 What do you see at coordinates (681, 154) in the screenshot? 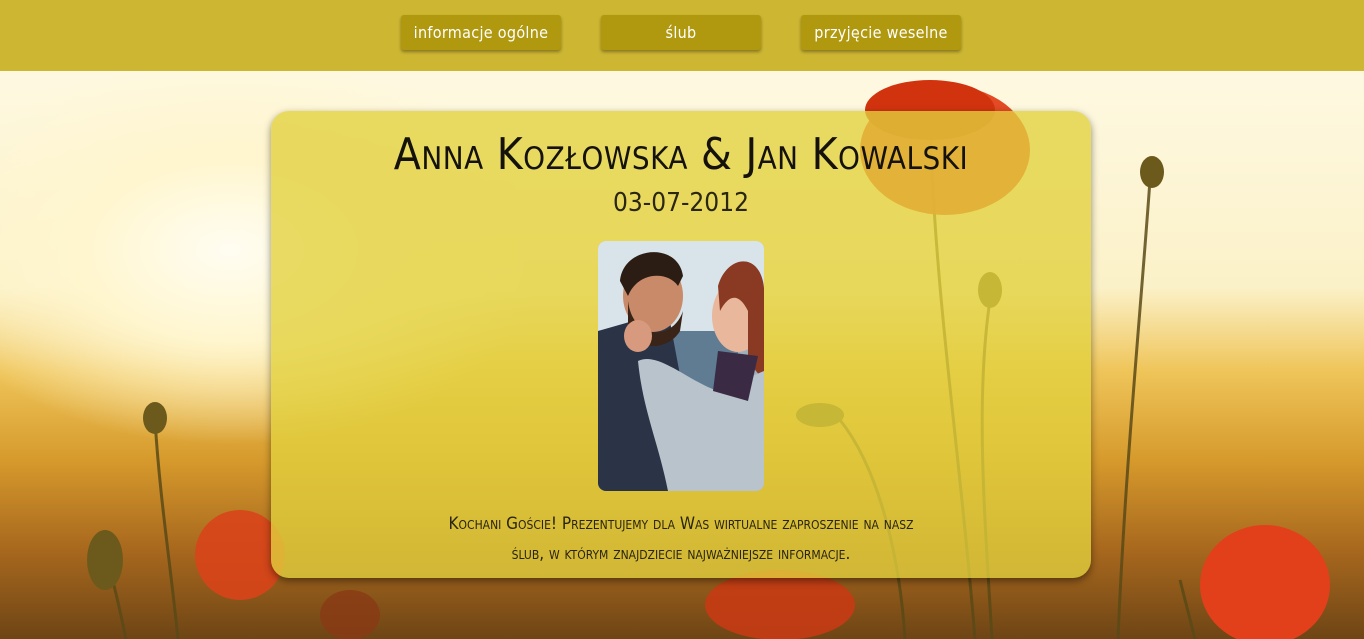
I see `couple-names-title: Anna Kozłowska & Jan Kowalski` at bounding box center [681, 154].